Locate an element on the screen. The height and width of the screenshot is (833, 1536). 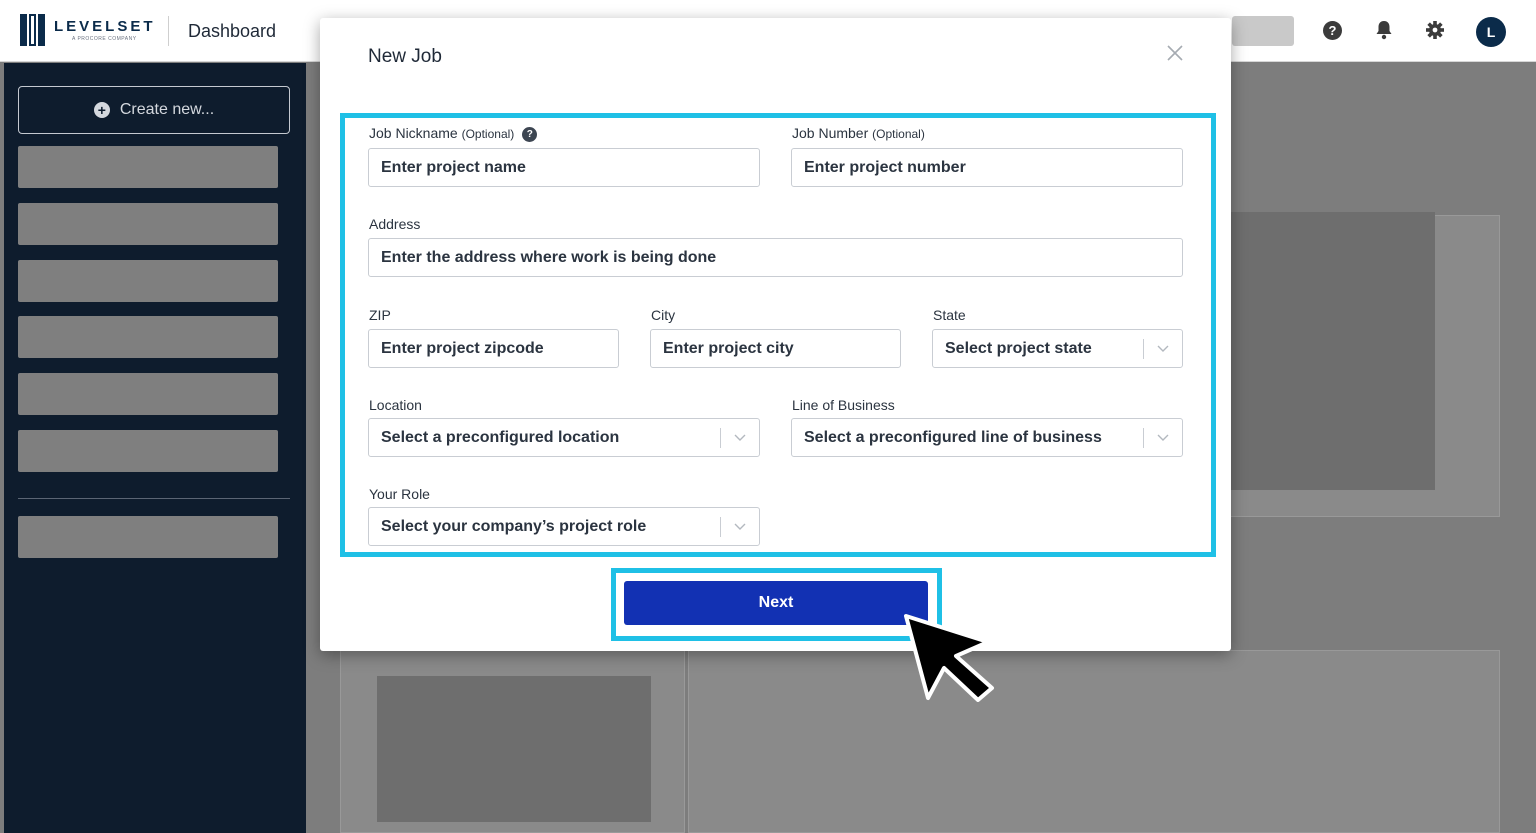
info-icon: ? is located at coordinates (530, 134).